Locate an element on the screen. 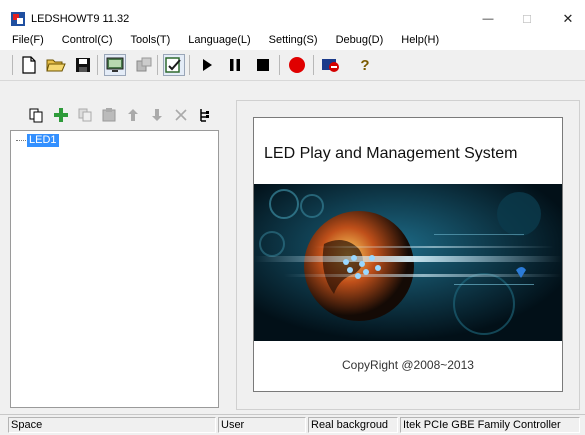 The image size is (585, 435). monitor-icon is located at coordinates (115, 64).